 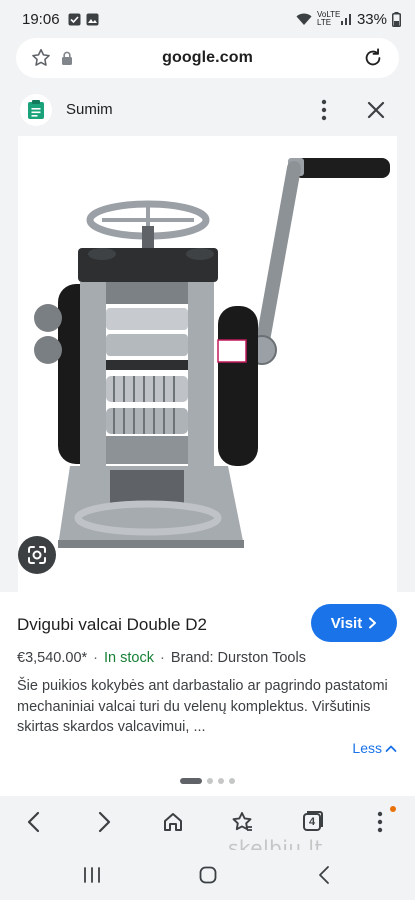 What do you see at coordinates (207, 823) in the screenshot?
I see `browser-toolbar: 4` at bounding box center [207, 823].